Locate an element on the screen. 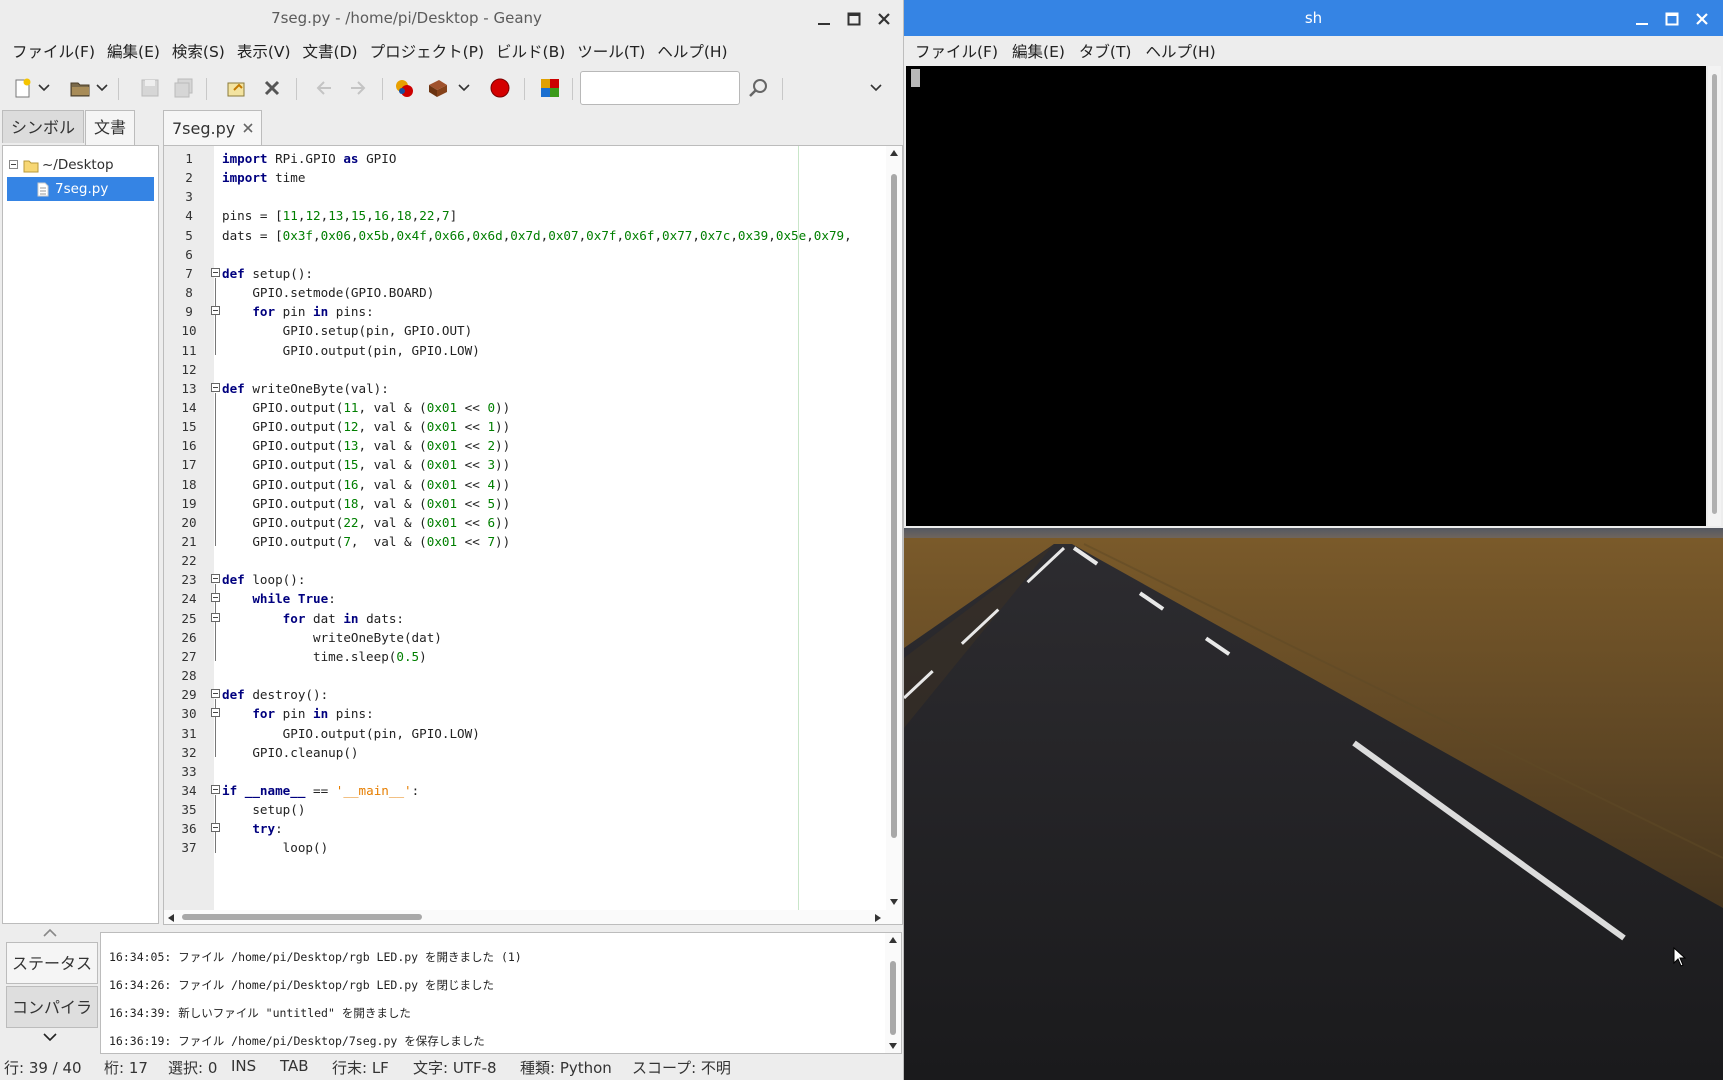 Image resolution: width=1723 pixels, height=1080 pixels. collapse-icon is located at coordinates (13, 164).